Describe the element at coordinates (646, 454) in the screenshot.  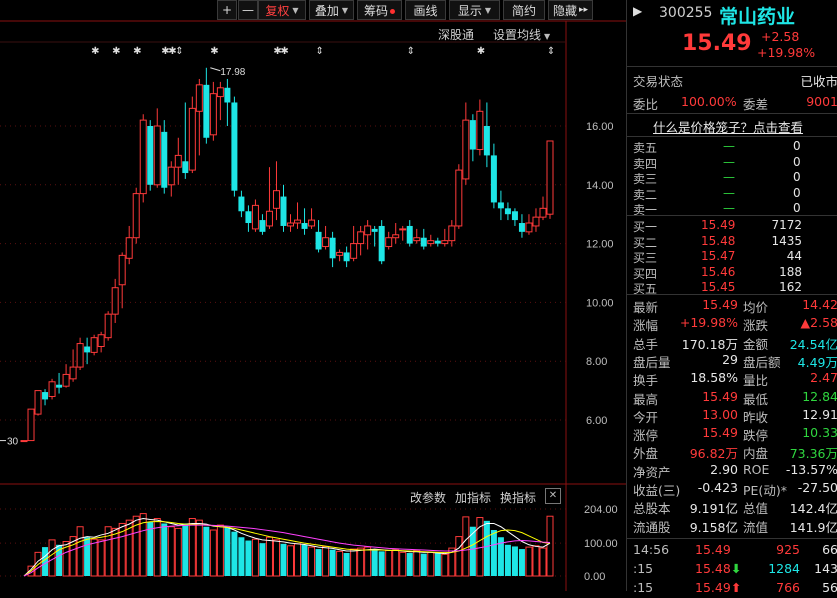
I see `stat-label: 外盘` at that location.